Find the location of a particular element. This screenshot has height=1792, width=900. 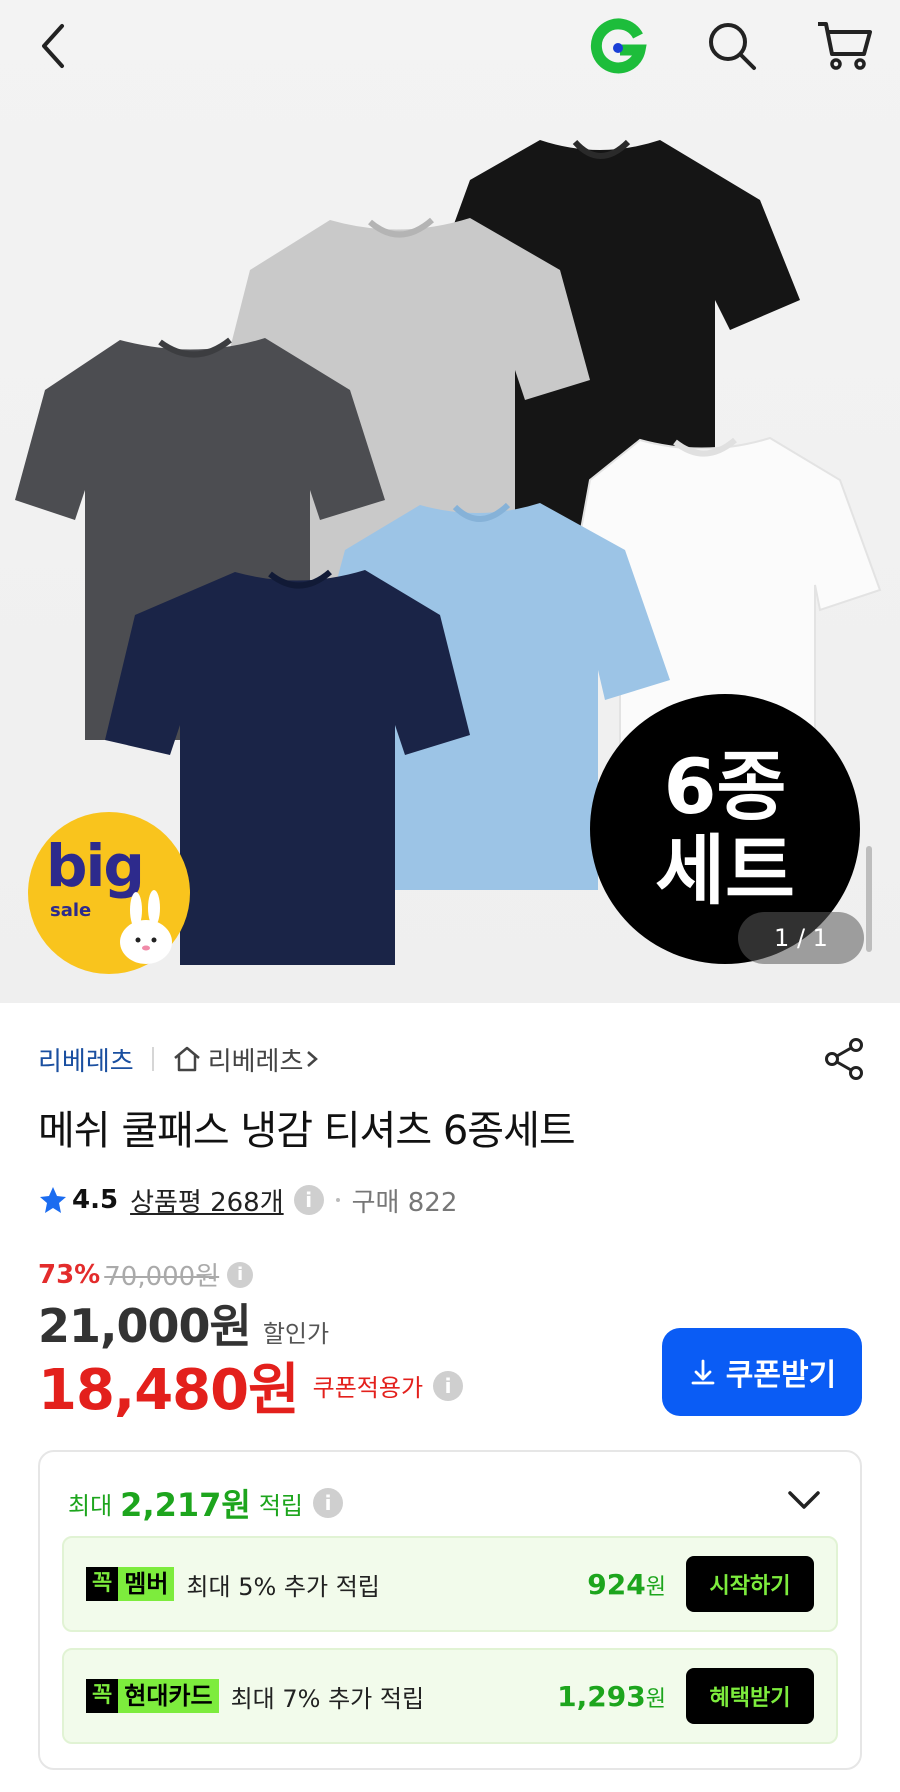

get-benefit-button: 혜택받기 is located at coordinates (750, 1696).